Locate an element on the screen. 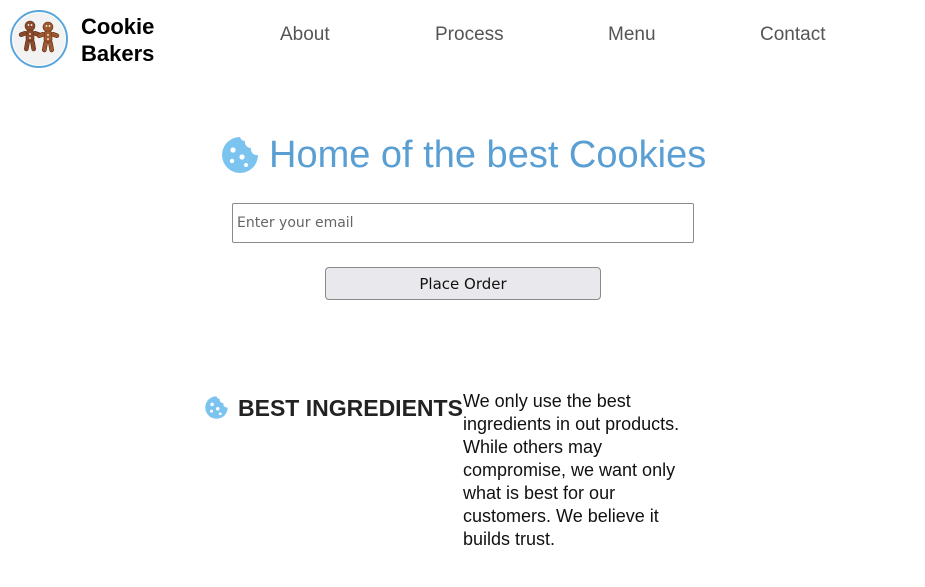 The height and width of the screenshot is (587, 925). logo is located at coordinates (39, 39).